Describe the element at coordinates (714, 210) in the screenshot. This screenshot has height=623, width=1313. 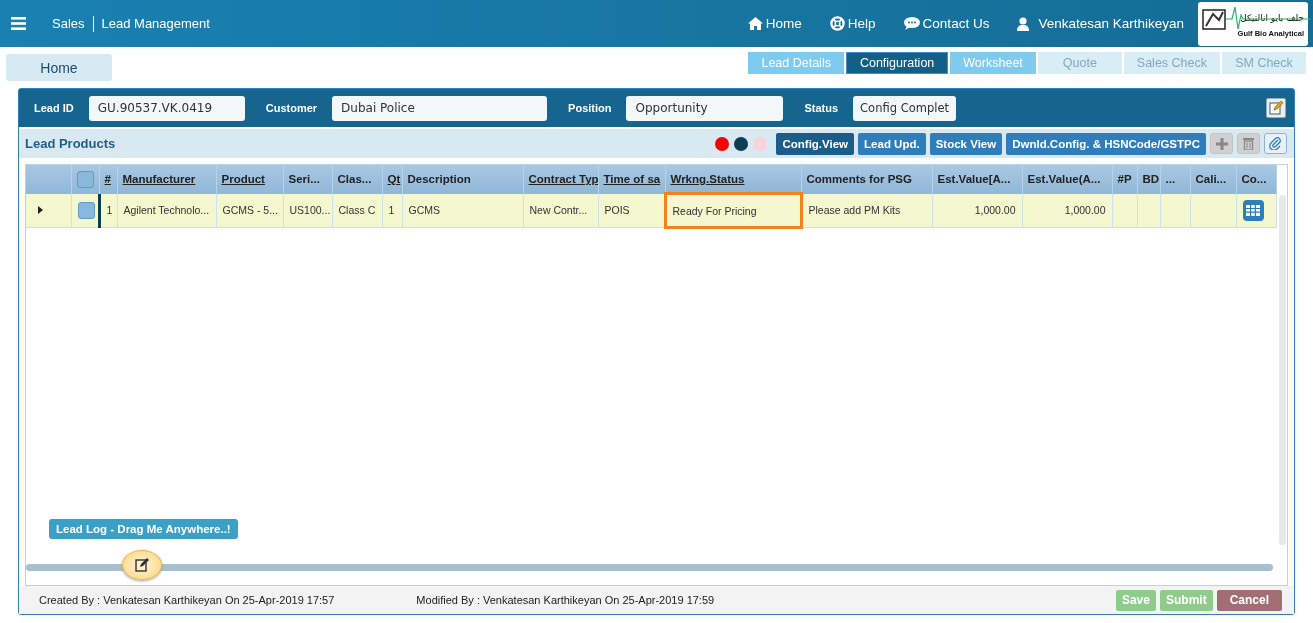
I see `table-cell: Ready For Pricing` at that location.